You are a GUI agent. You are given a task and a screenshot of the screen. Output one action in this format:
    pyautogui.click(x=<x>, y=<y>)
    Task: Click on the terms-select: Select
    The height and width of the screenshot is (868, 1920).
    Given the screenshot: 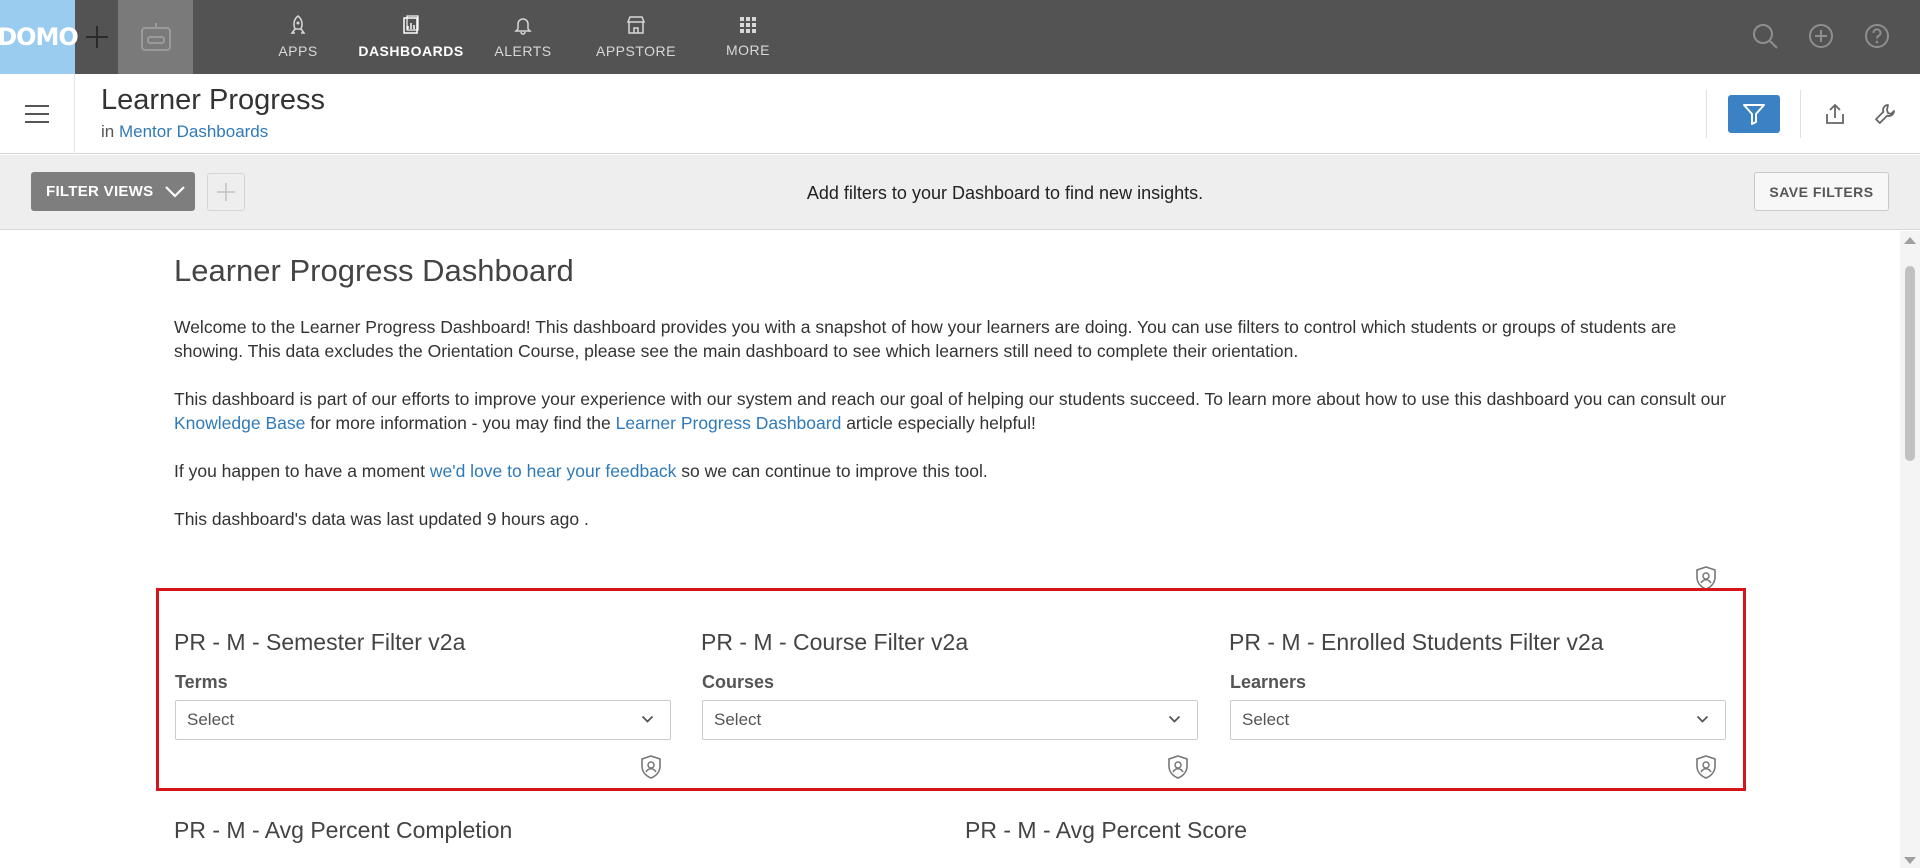 What is the action you would take?
    pyautogui.click(x=423, y=720)
    